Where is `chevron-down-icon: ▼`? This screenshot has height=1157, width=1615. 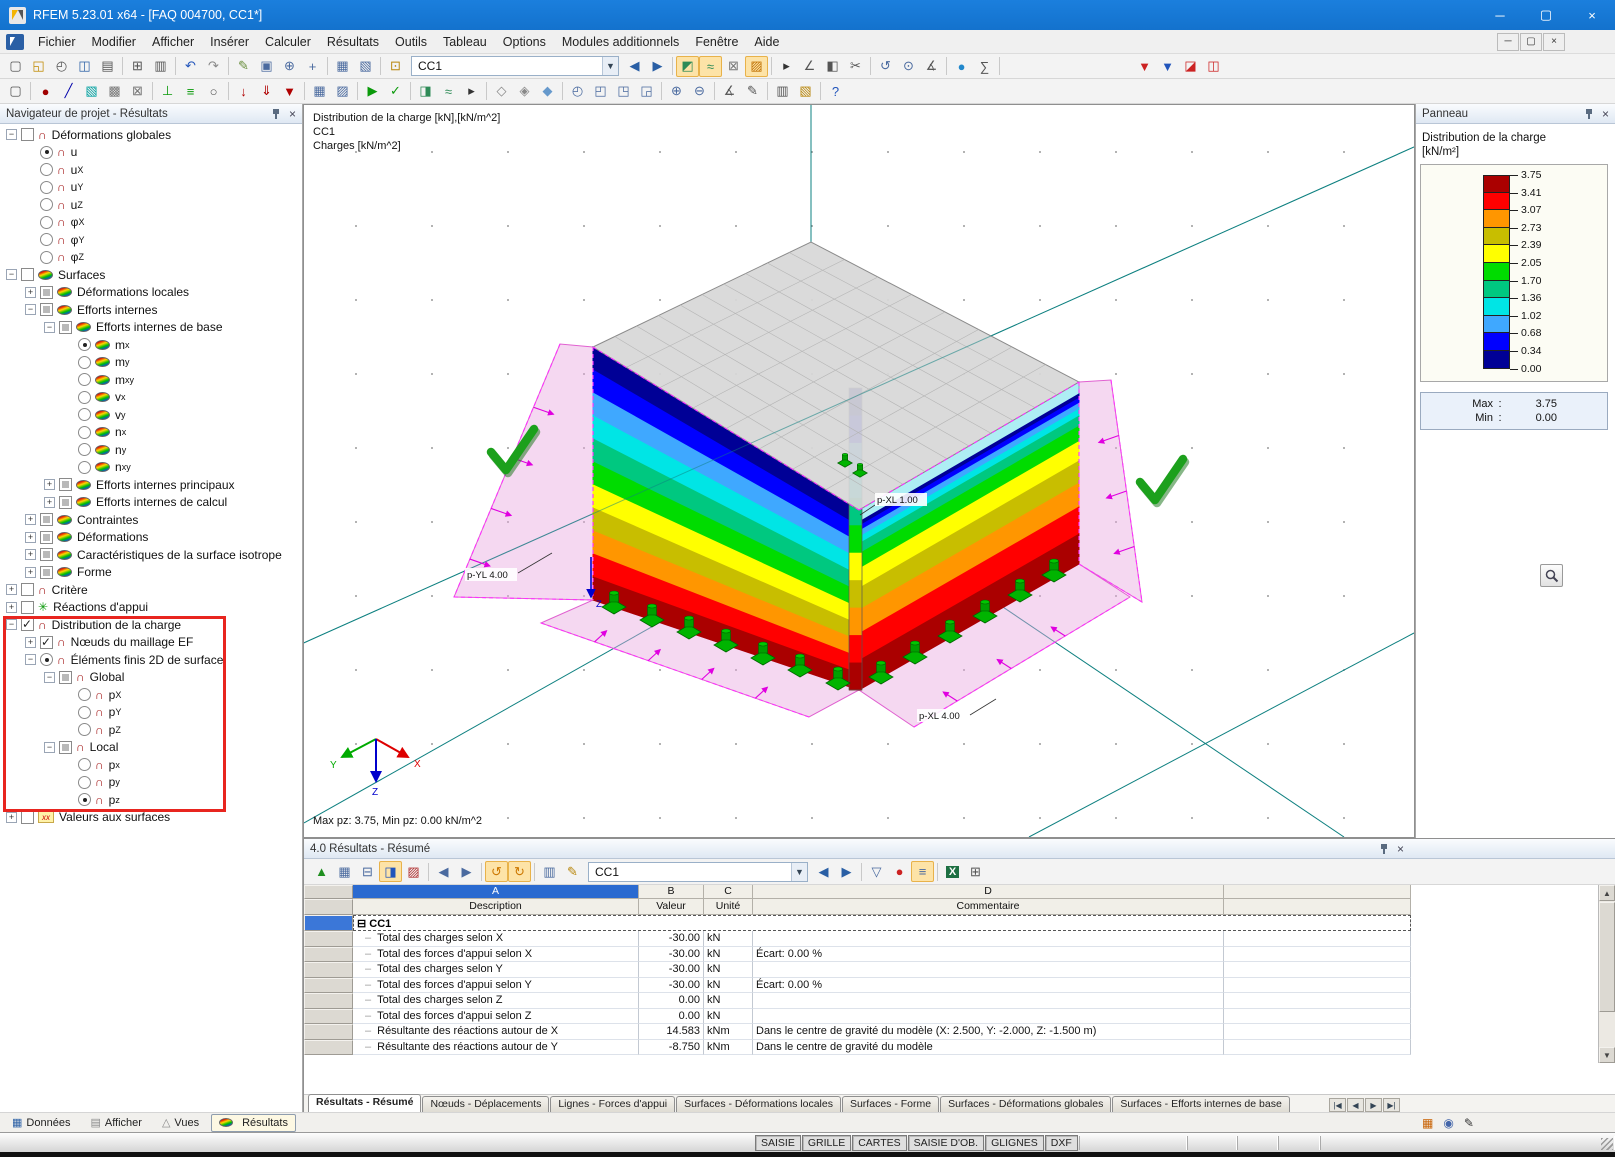
chevron-down-icon: ▼ is located at coordinates (610, 66).